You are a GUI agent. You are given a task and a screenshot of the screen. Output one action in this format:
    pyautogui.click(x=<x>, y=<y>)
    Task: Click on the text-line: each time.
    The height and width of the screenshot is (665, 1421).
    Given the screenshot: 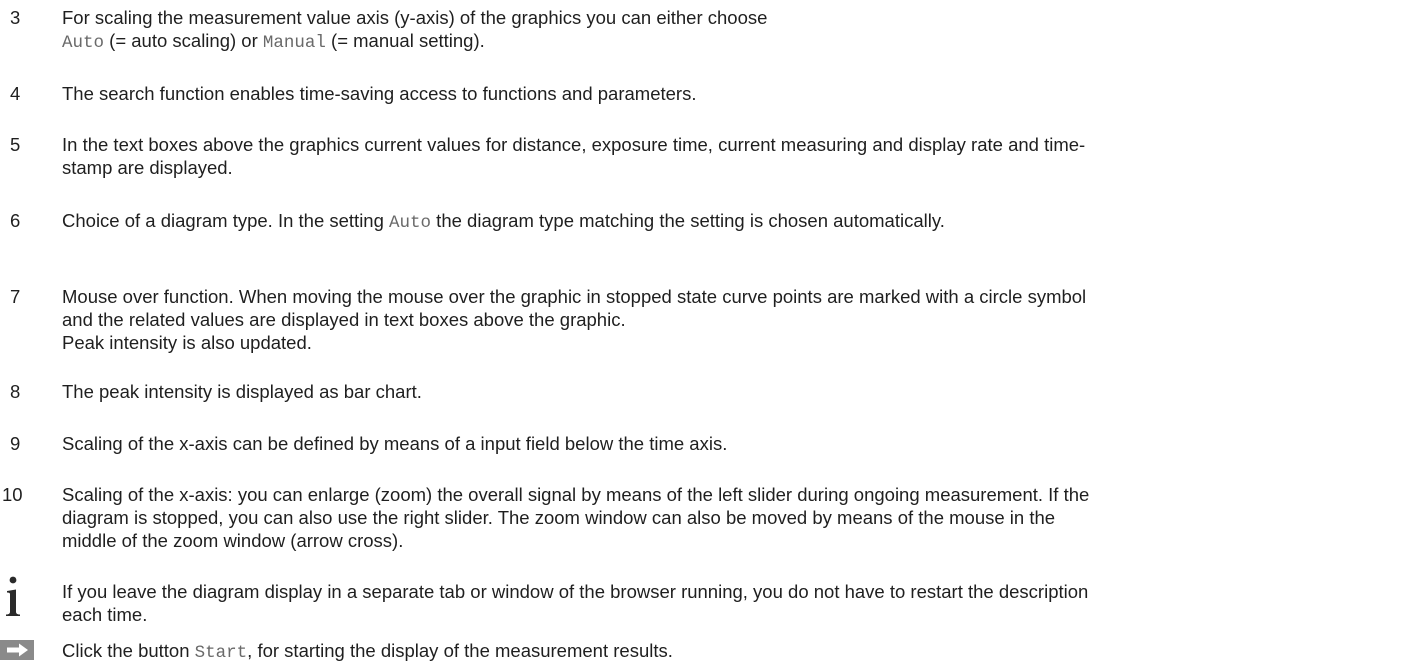 What is the action you would take?
    pyautogui.click(x=739, y=614)
    